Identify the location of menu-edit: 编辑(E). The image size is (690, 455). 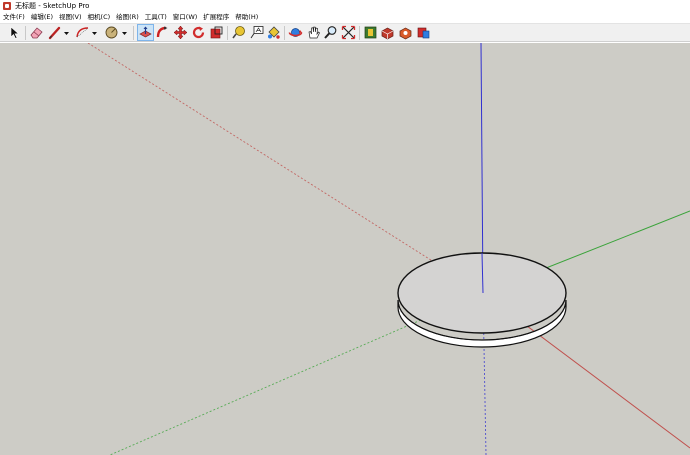
(43, 17).